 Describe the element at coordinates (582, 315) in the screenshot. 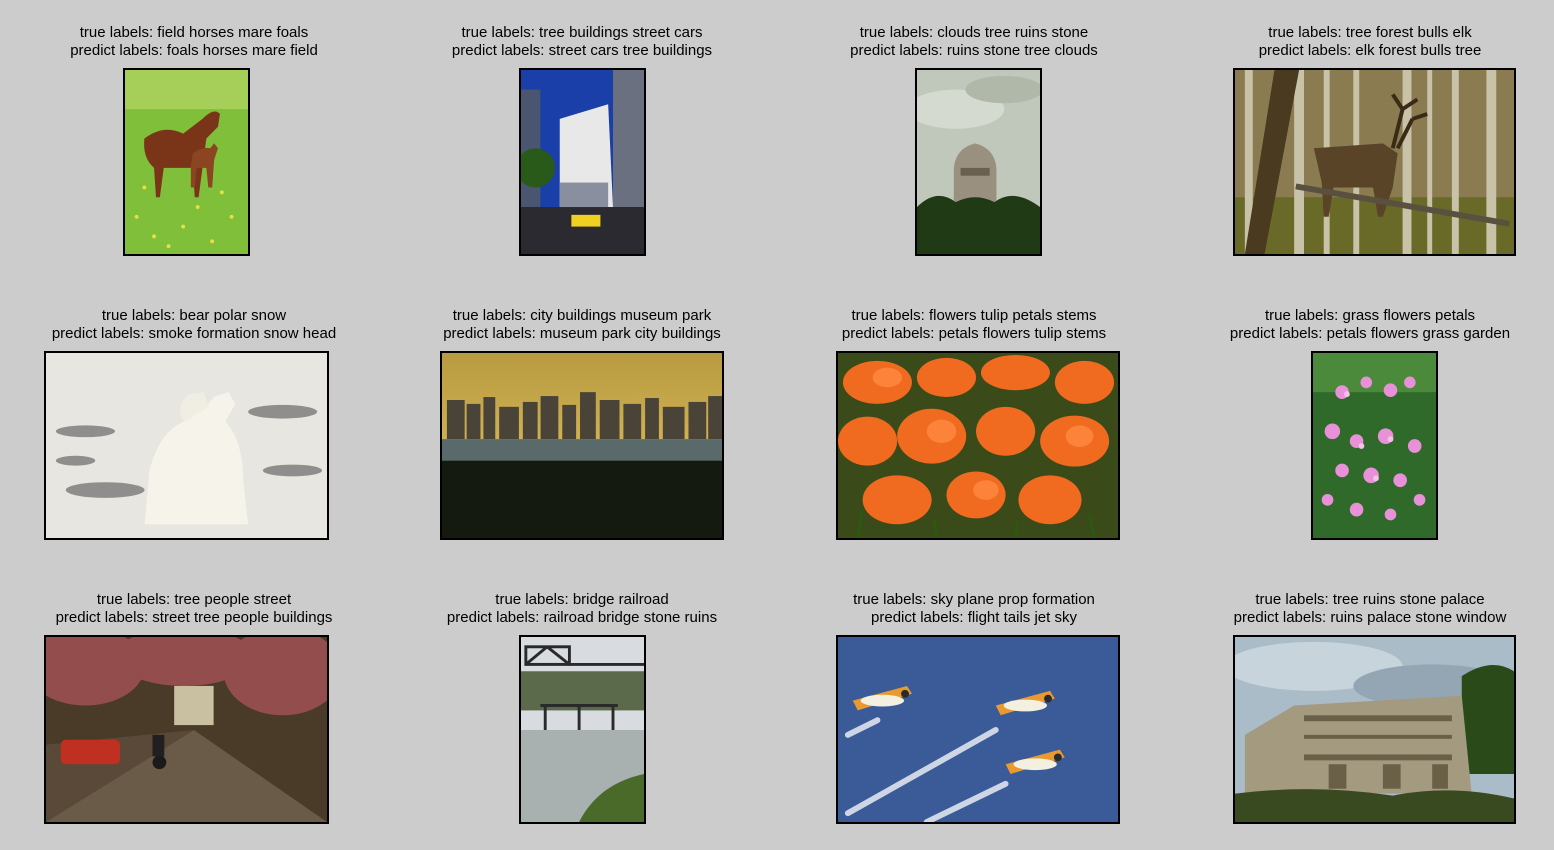

I see `true-labels: true labels: city buildings museum park` at that location.